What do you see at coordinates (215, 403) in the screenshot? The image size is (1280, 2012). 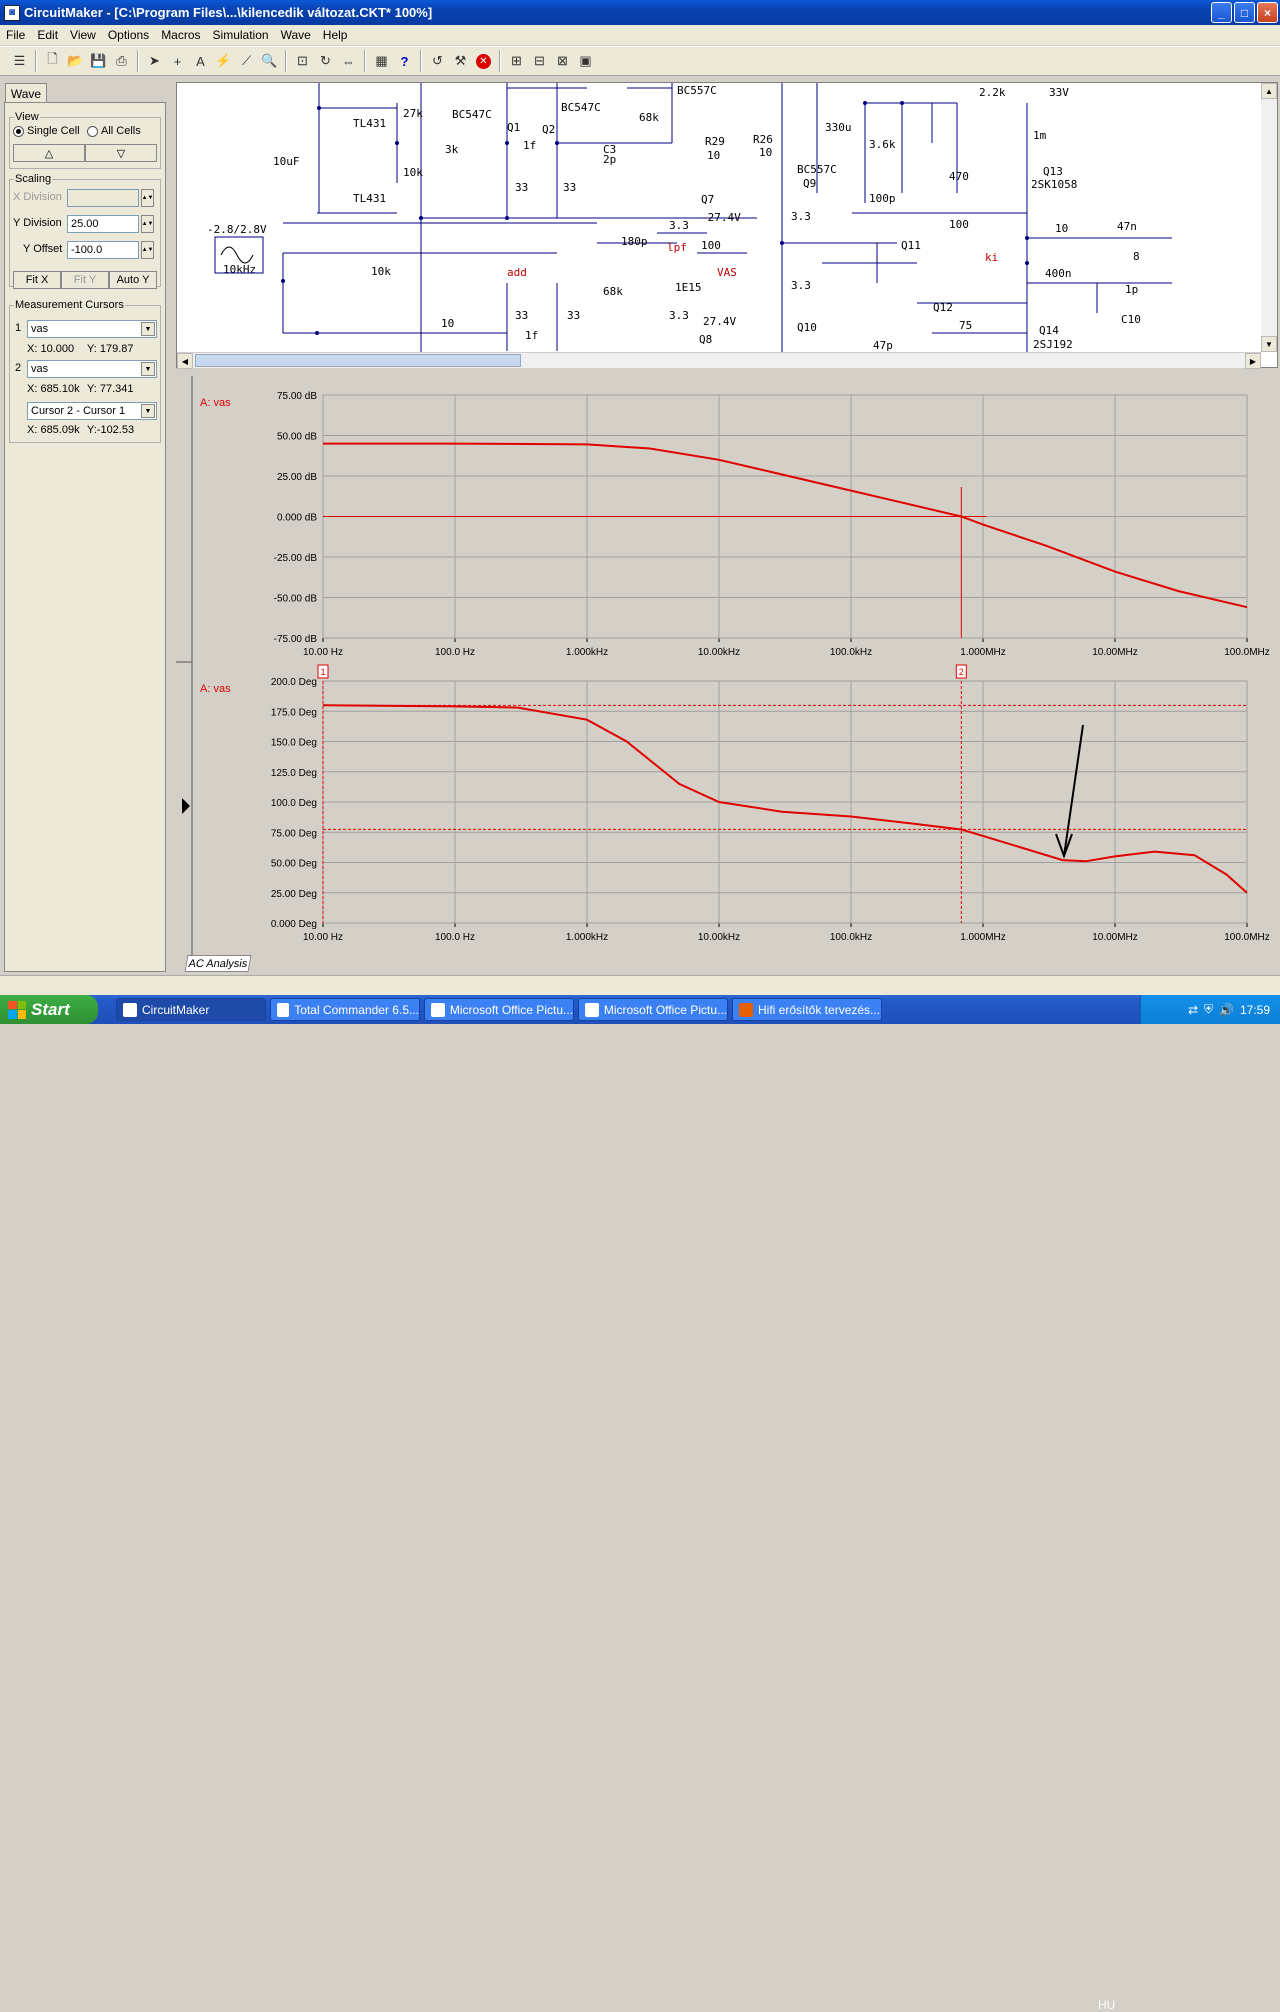 I see `plot1-trace-label: A: vas` at bounding box center [215, 403].